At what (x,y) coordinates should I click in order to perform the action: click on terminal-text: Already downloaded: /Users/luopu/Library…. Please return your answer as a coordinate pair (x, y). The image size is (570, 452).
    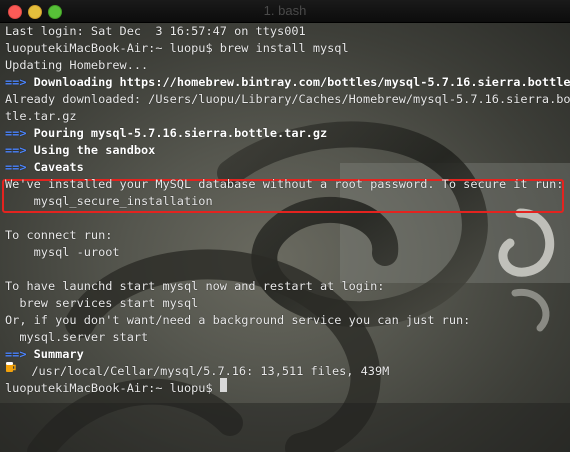
    Looking at the image, I should click on (287, 99).